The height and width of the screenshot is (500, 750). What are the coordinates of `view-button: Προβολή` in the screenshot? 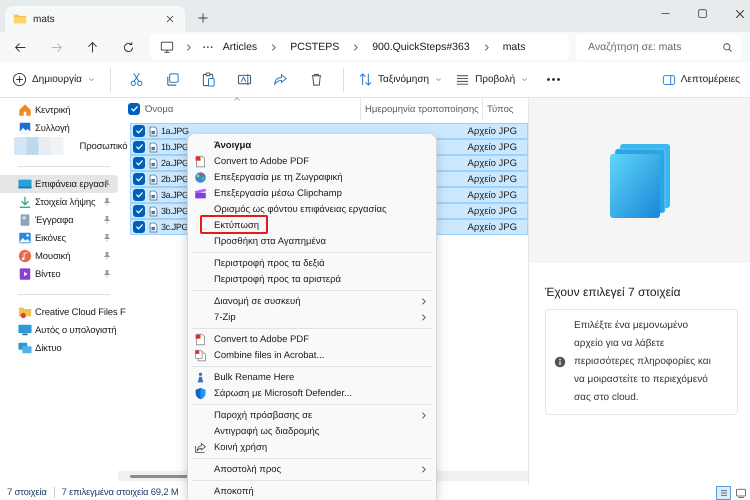 It's located at (492, 80).